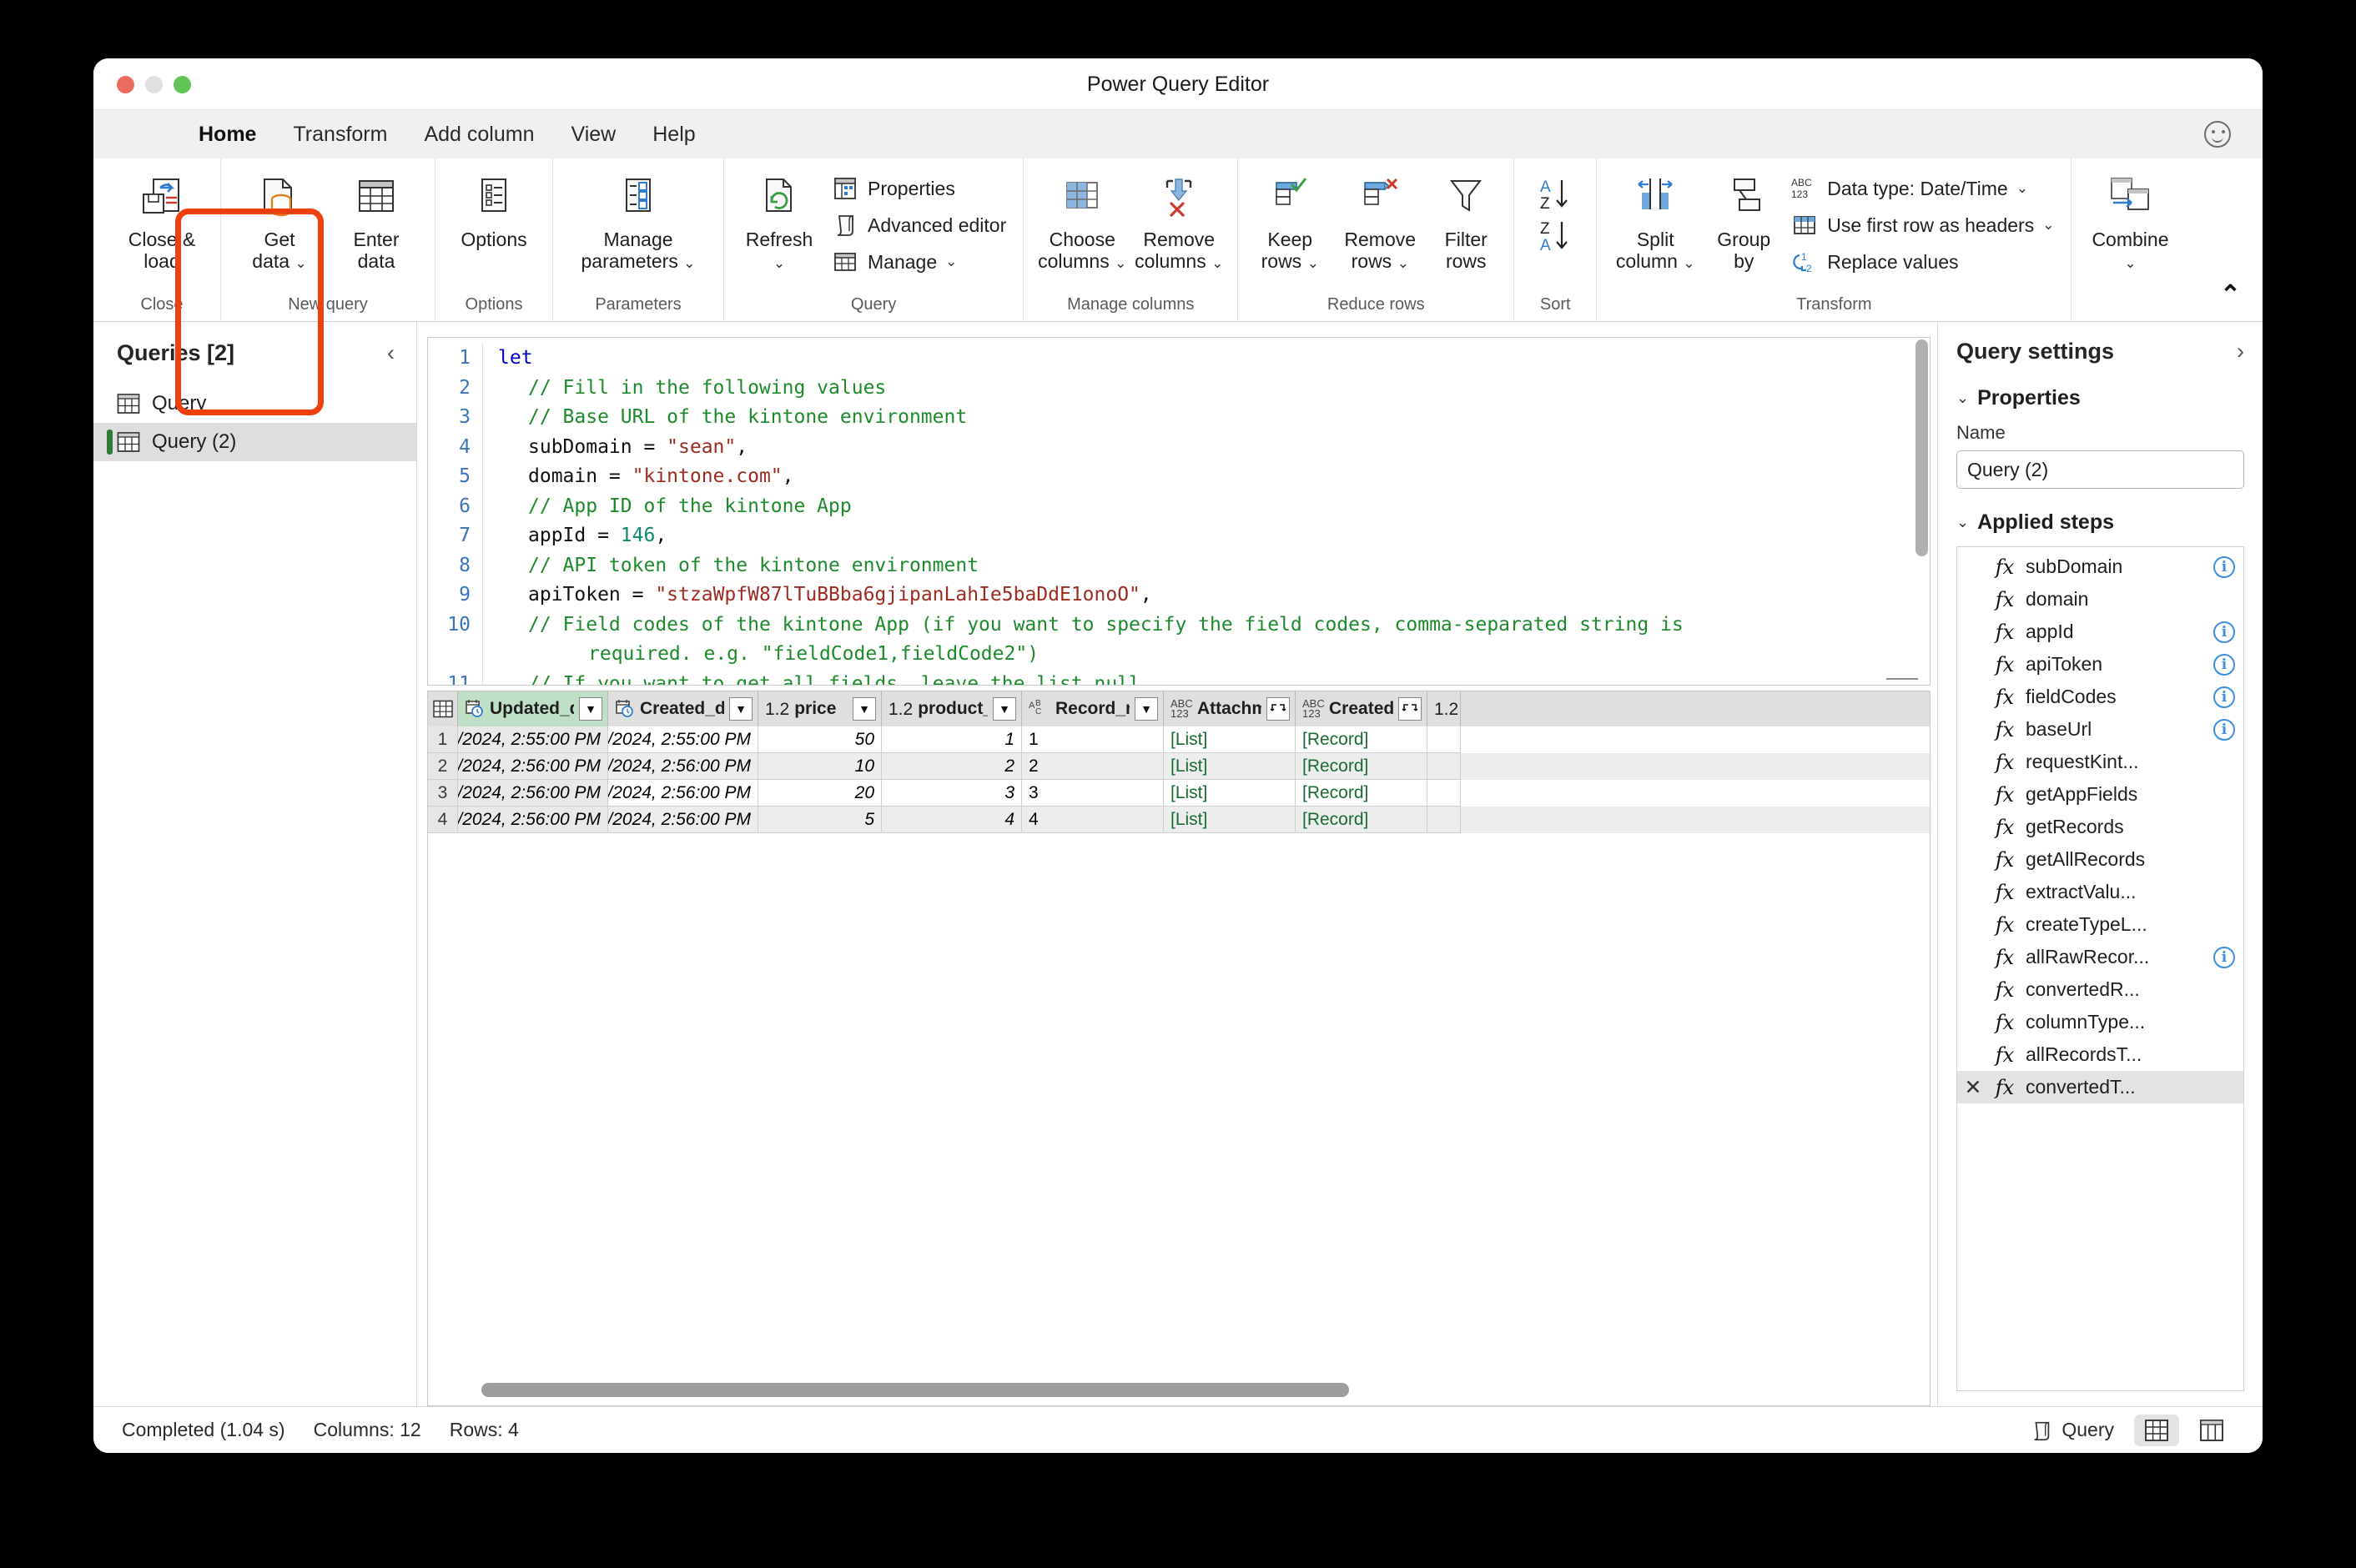 The width and height of the screenshot is (2356, 1568). What do you see at coordinates (1655, 221) in the screenshot?
I see `split-column-button: Split column ⌄` at bounding box center [1655, 221].